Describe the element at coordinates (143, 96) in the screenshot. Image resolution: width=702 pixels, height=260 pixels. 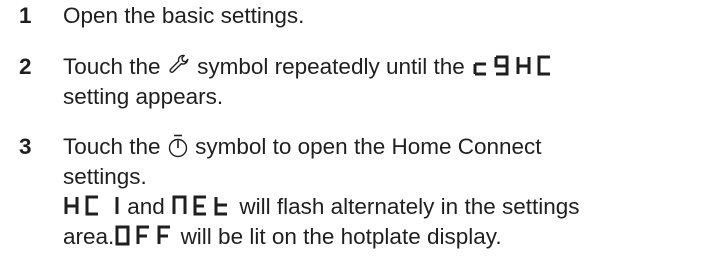
I see `step-2-line-2: setting appears.` at that location.